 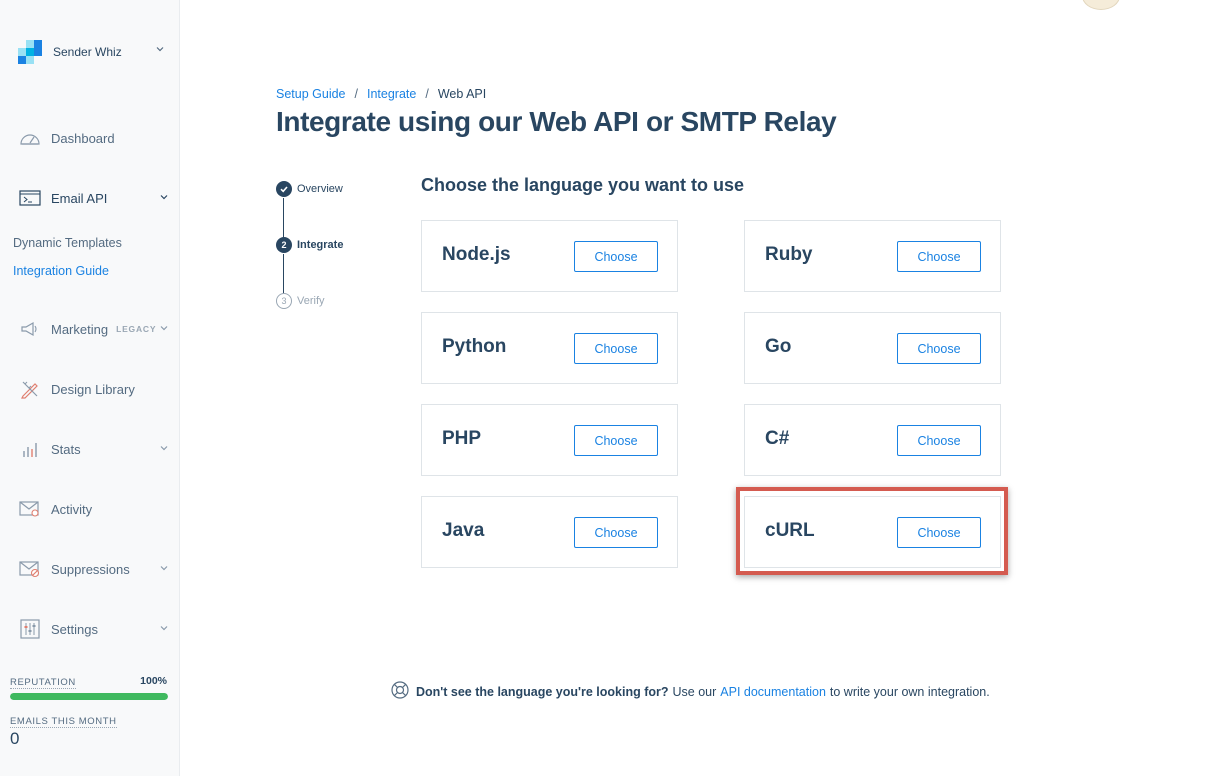 I want to click on nav-item-design-library: Design Library, so click(x=95, y=389).